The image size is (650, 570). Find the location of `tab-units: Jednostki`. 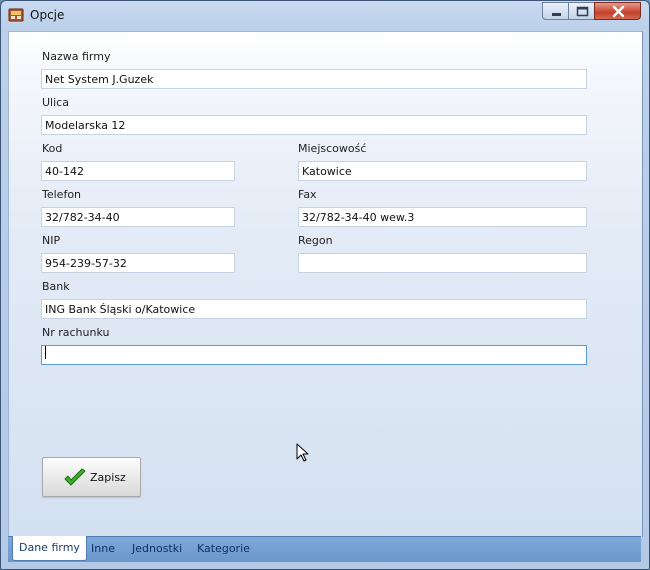

tab-units: Jednostki is located at coordinates (157, 549).